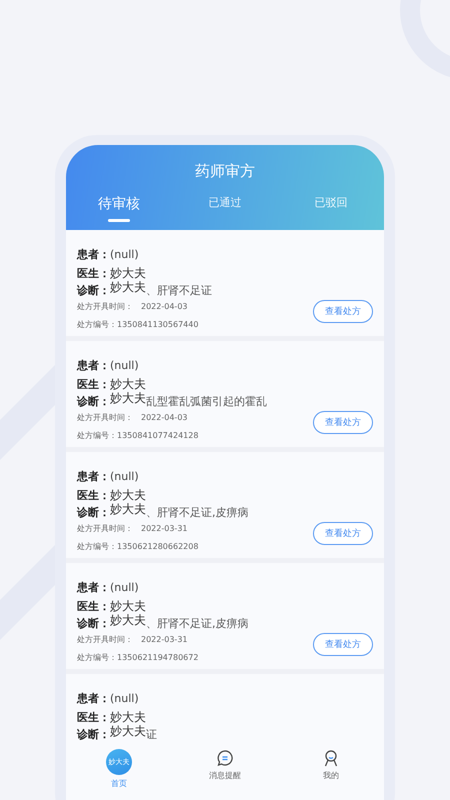 This screenshot has width=450, height=800. What do you see at coordinates (331, 758) in the screenshot?
I see `person-icon` at bounding box center [331, 758].